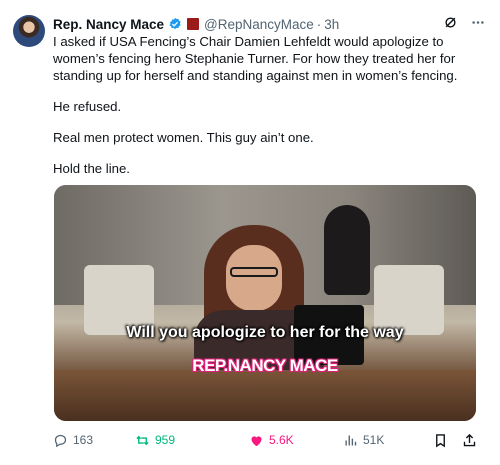 The height and width of the screenshot is (465, 500). What do you see at coordinates (192, 440) in the screenshot?
I see `repost-button: 959` at bounding box center [192, 440].